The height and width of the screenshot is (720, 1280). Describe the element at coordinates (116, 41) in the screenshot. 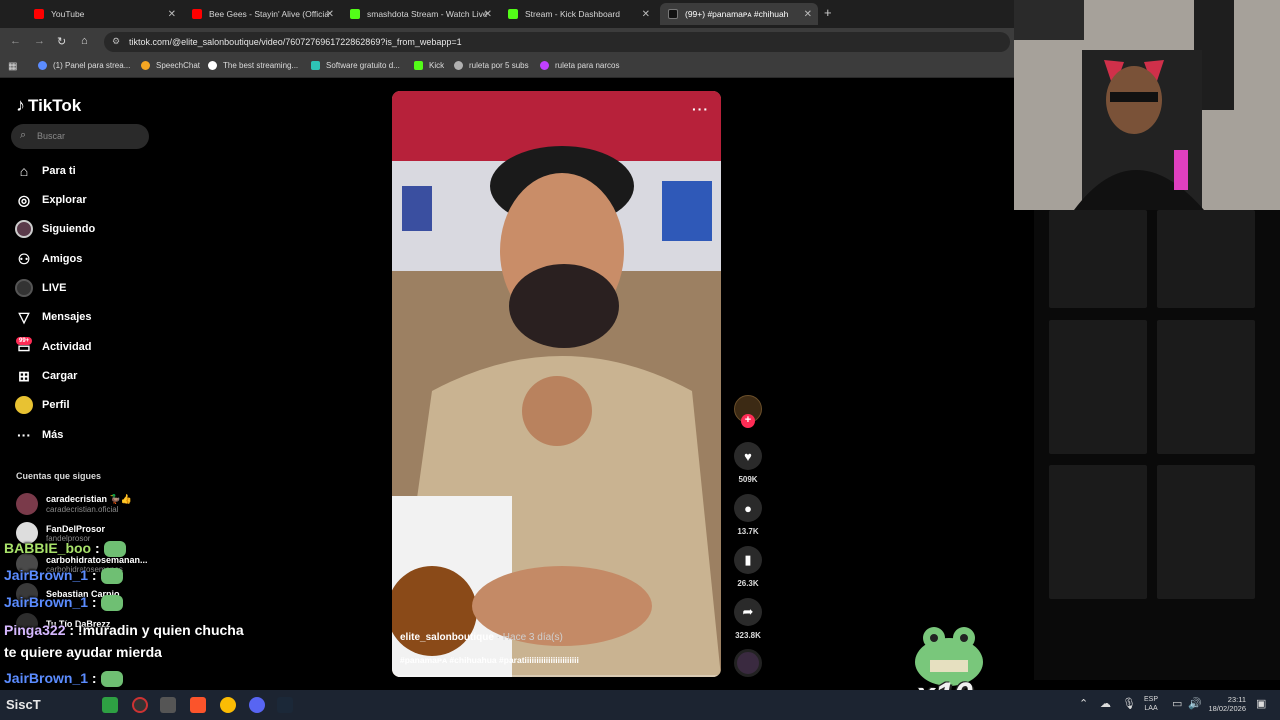

I see `site-info-icon: ⚙` at that location.